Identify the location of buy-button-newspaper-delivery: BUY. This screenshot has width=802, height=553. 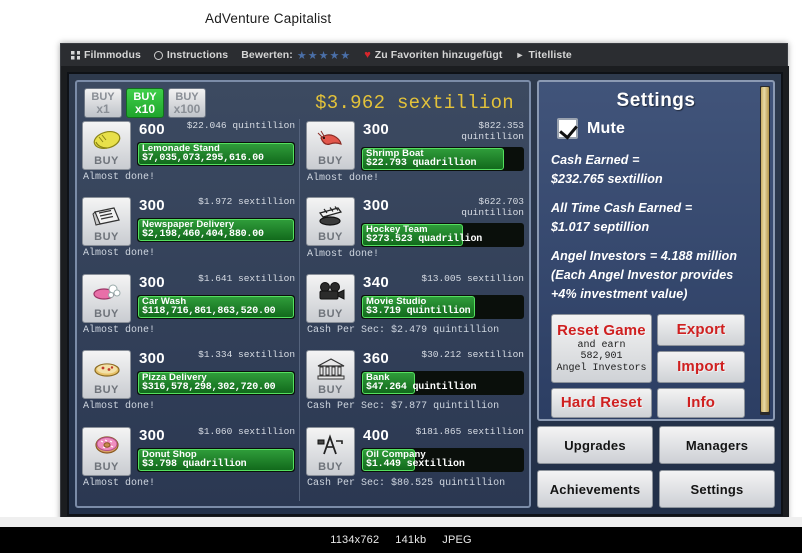
(106, 222).